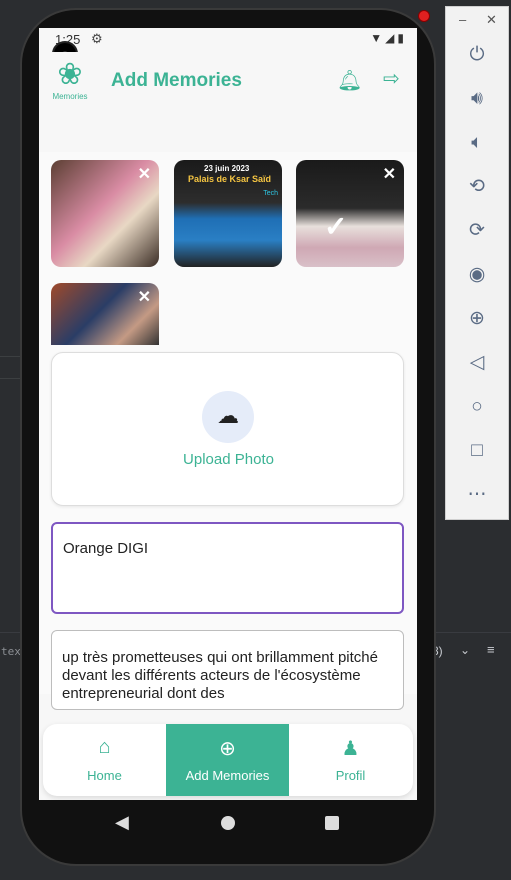  I want to click on photo-caption: 23 juin 2023, so click(227, 168).